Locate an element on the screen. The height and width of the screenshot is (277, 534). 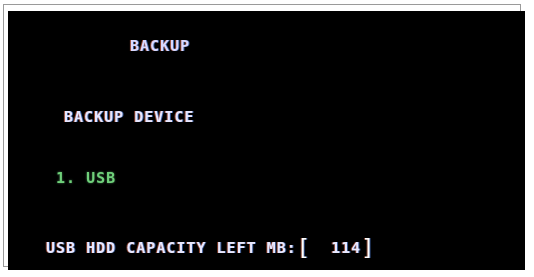
capacity-row: USB HDD CAPACITY LEFT MB:[ 114] is located at coordinates (211, 247).